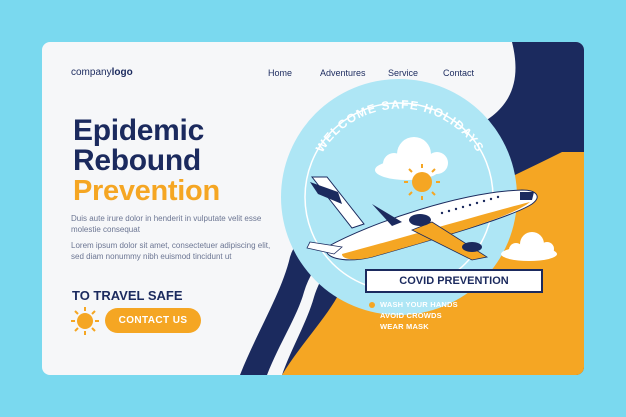 The height and width of the screenshot is (417, 626). I want to click on tip-item: WEAR MASK, so click(413, 326).